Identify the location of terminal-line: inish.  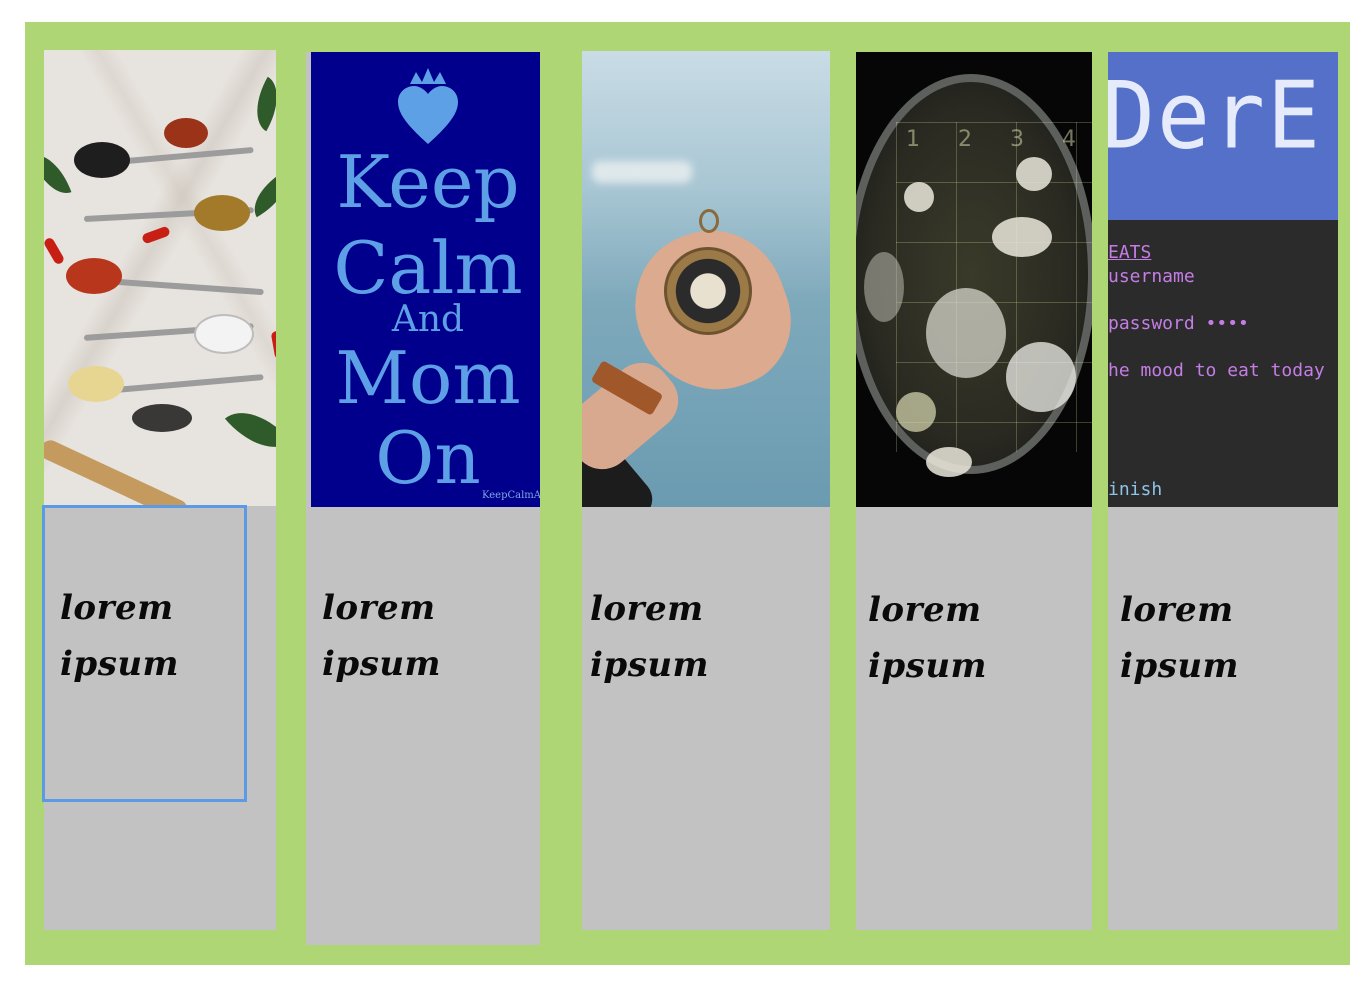
(1135, 489).